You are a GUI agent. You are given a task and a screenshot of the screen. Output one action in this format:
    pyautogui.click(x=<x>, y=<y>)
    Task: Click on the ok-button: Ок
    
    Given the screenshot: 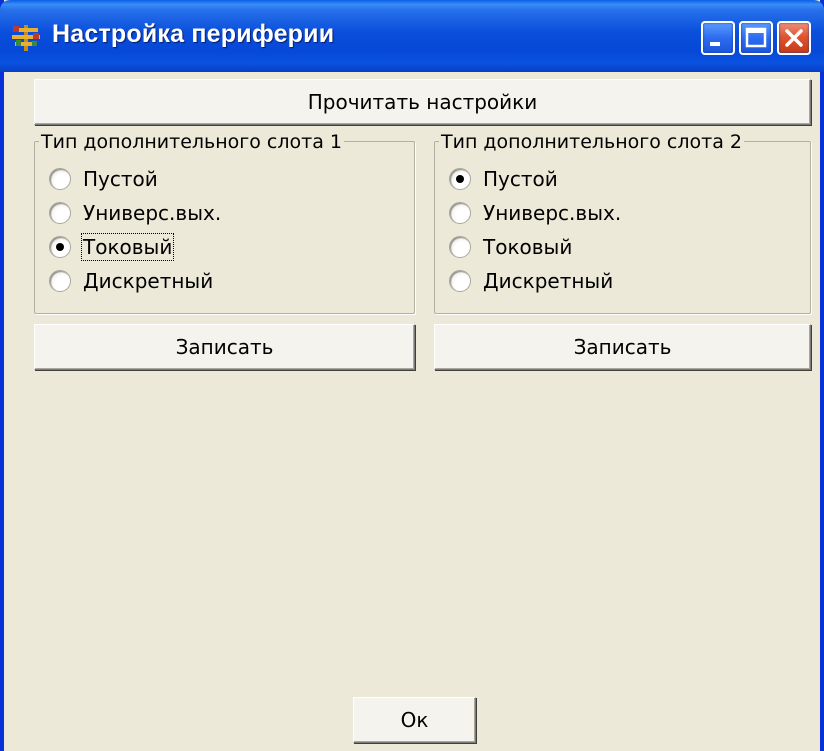 What is the action you would take?
    pyautogui.click(x=414, y=720)
    